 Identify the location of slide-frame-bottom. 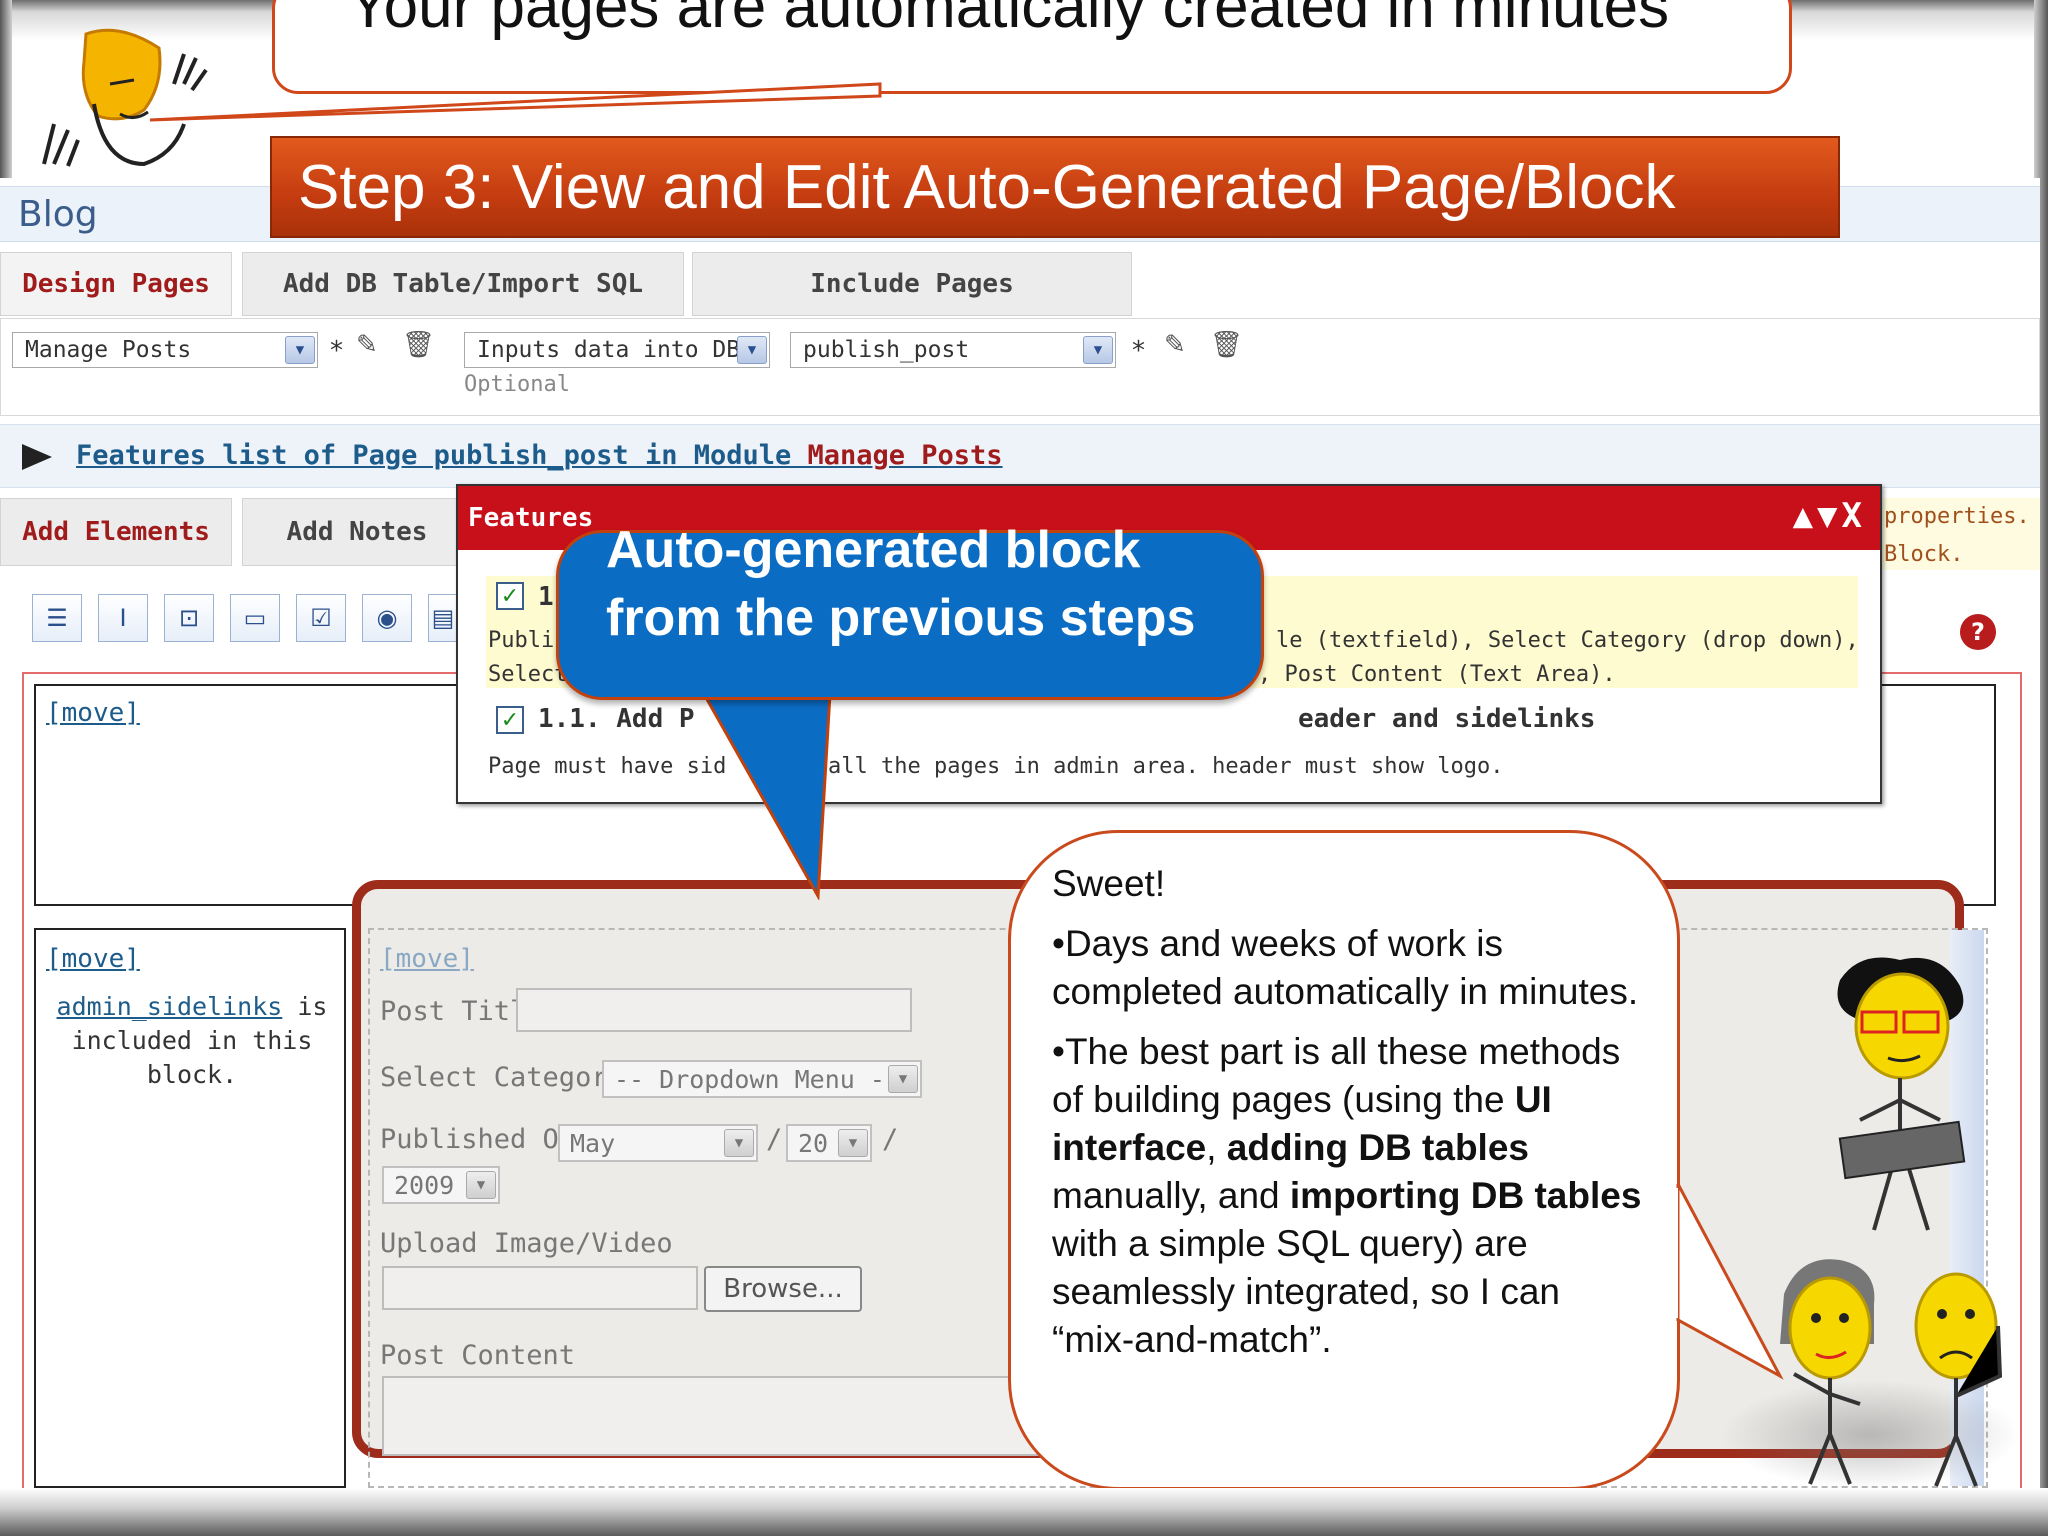
(1024, 1512).